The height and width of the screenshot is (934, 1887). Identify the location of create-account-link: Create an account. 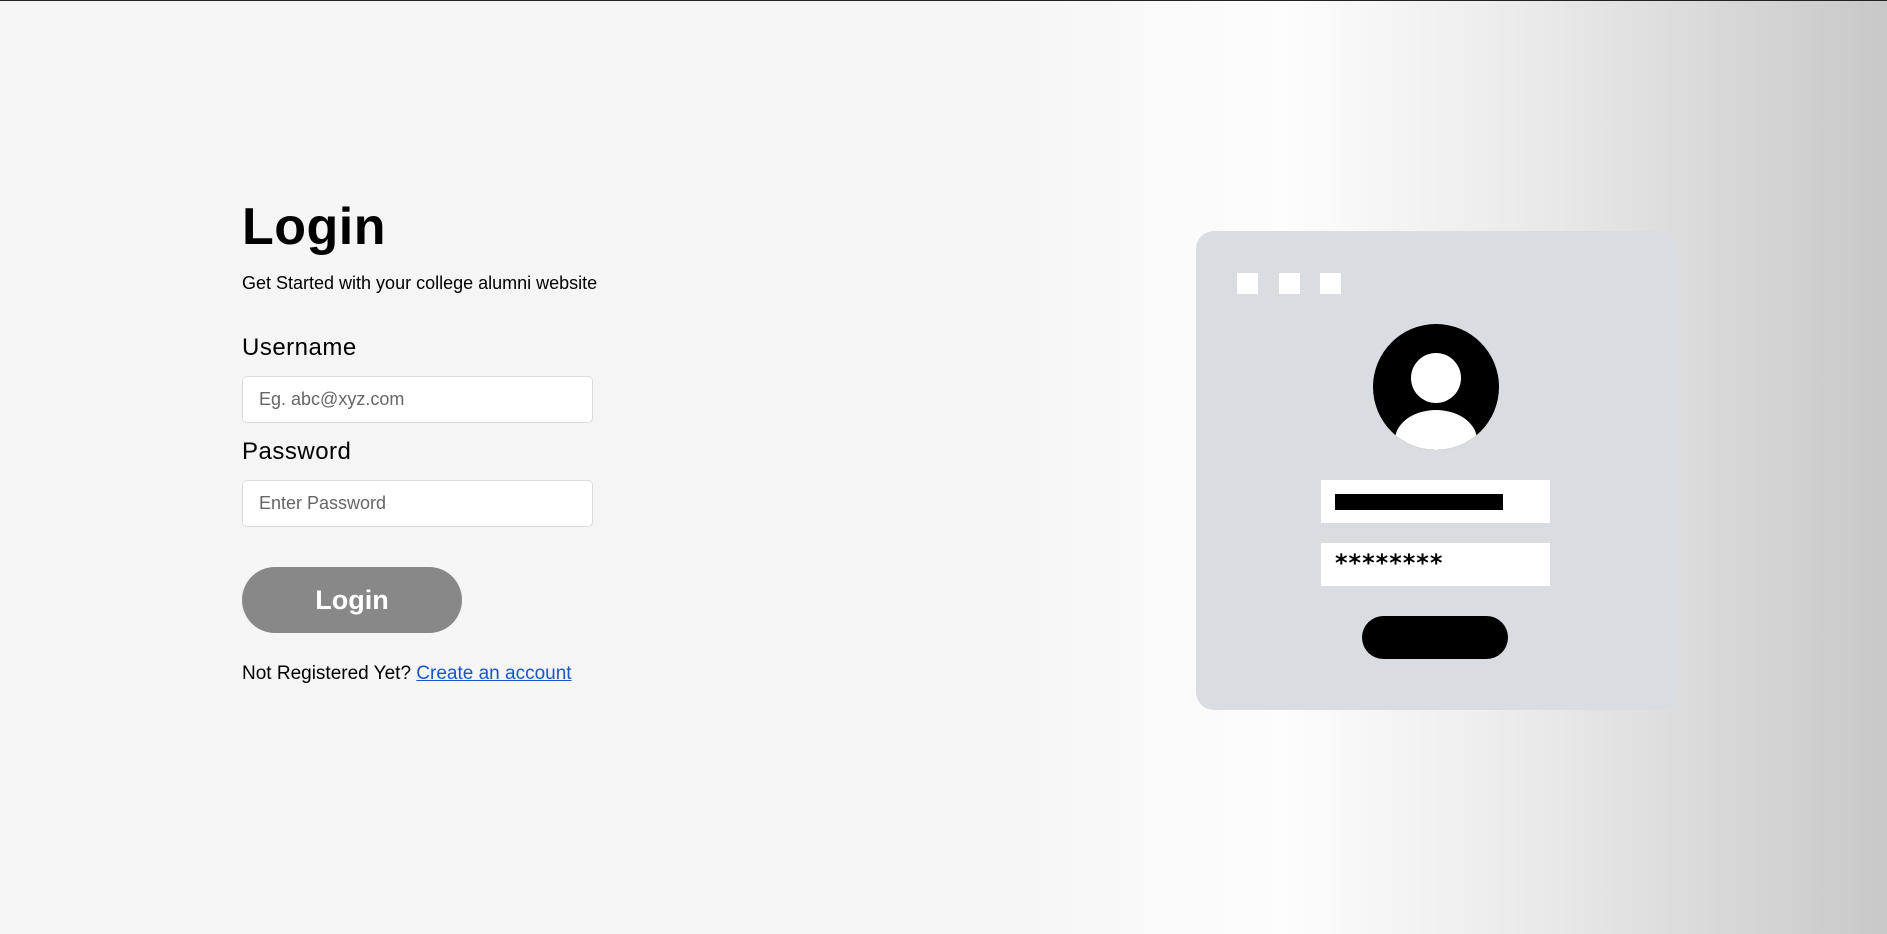
(493, 673).